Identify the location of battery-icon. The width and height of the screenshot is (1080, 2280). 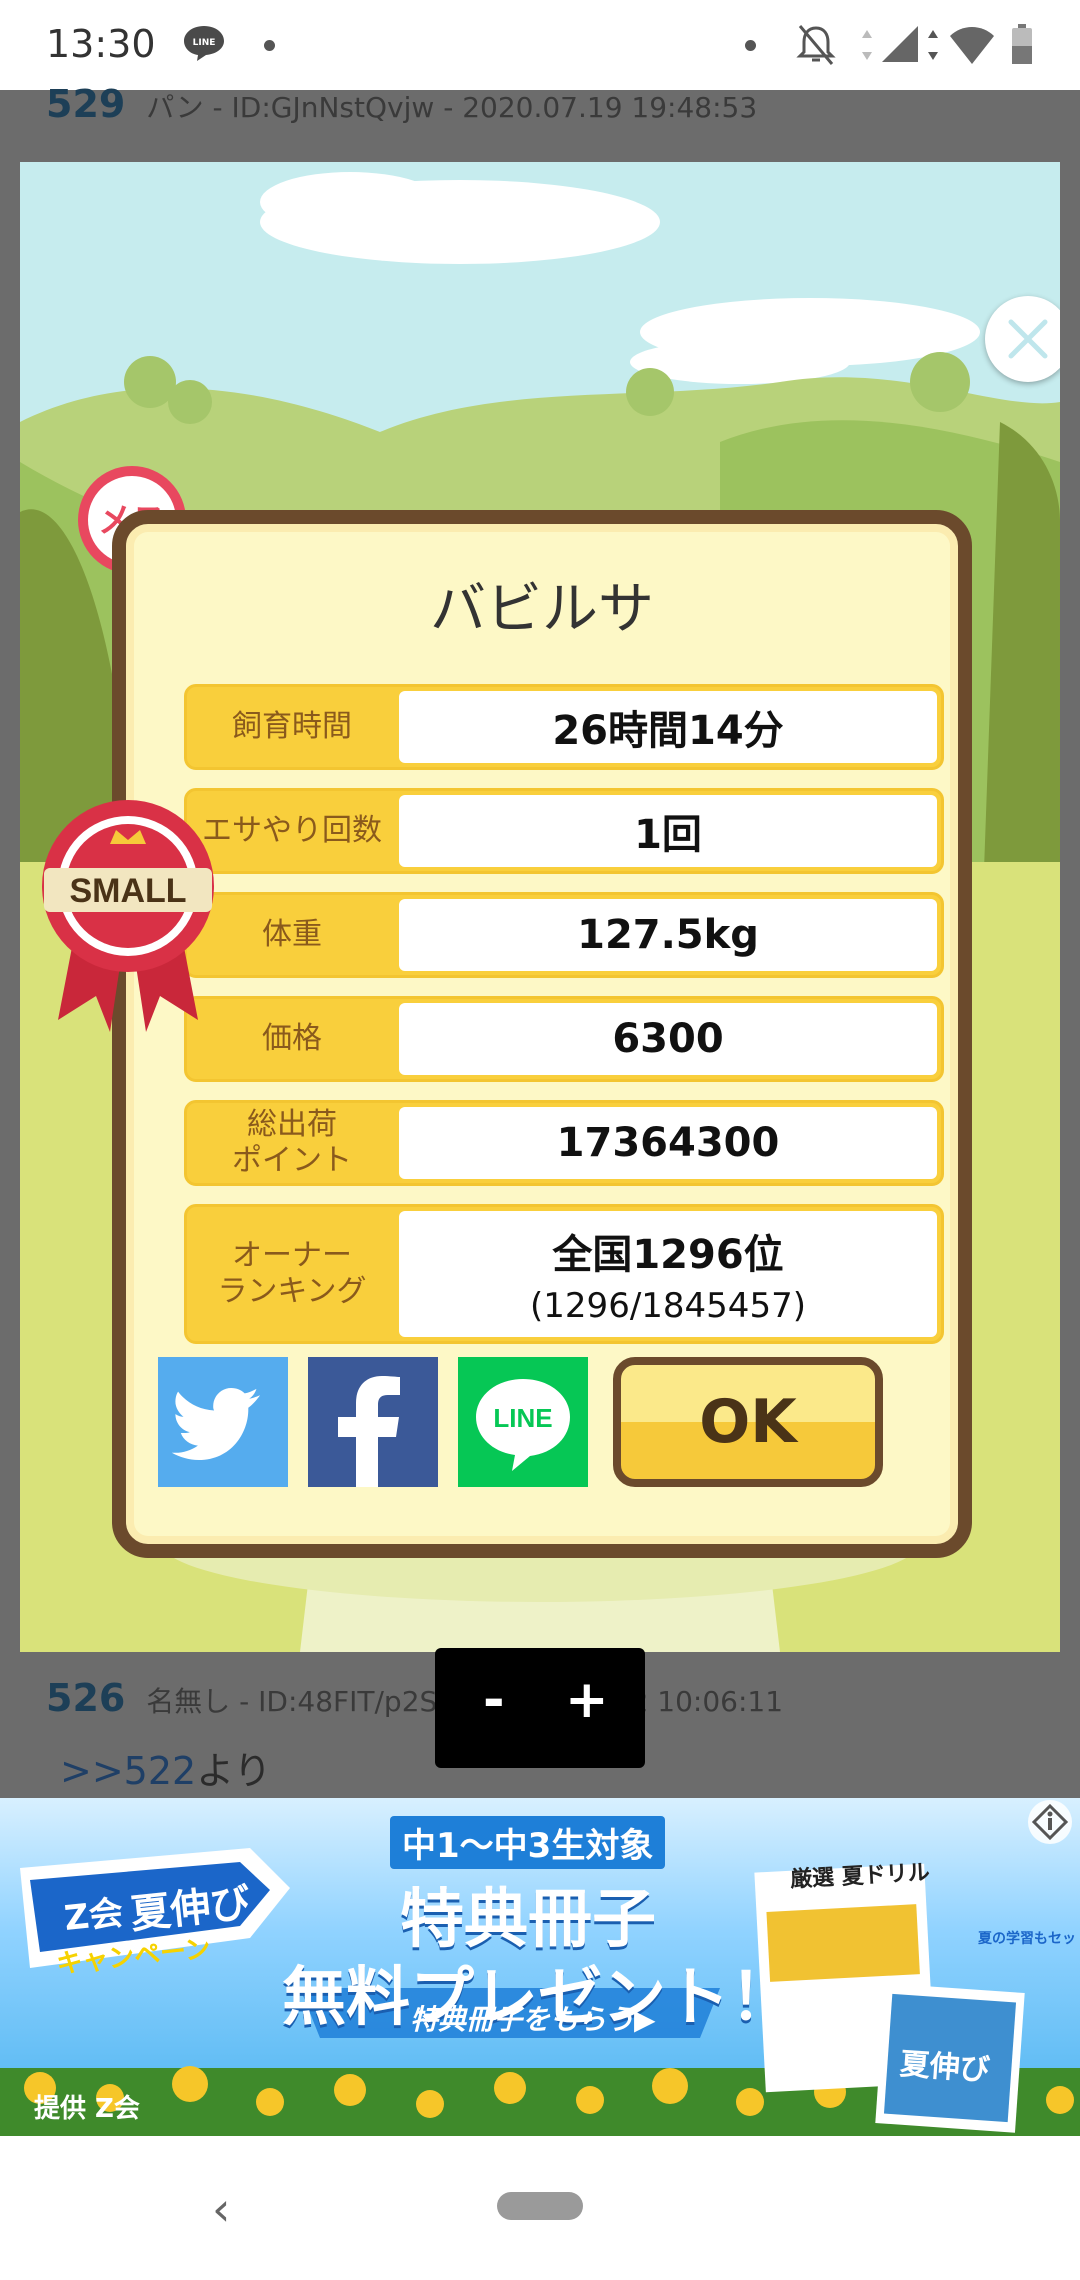
(1022, 44).